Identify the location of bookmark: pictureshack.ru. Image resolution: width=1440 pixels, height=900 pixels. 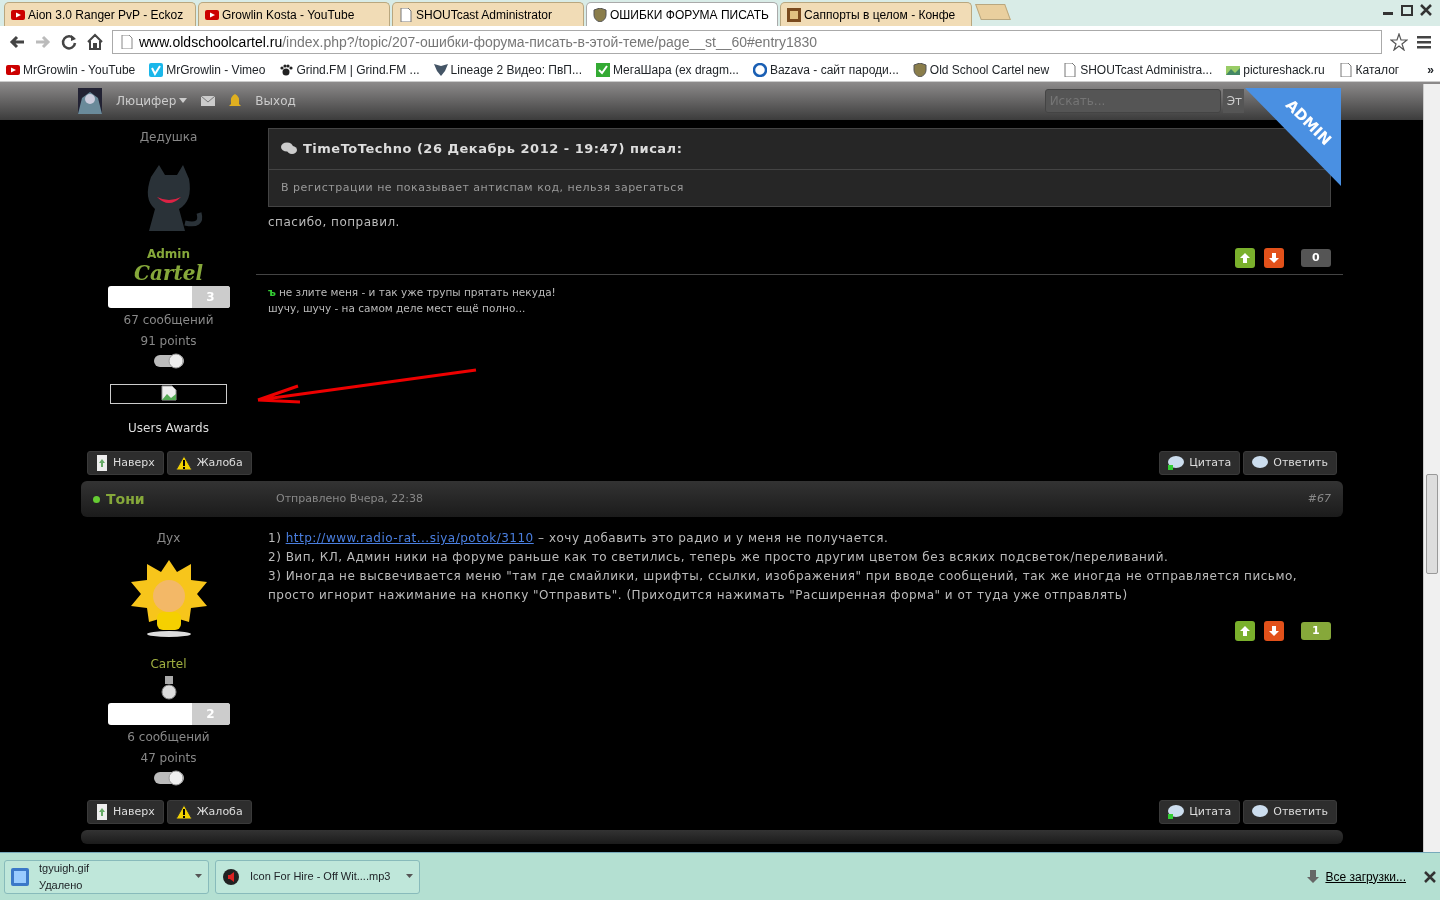
(1275, 69).